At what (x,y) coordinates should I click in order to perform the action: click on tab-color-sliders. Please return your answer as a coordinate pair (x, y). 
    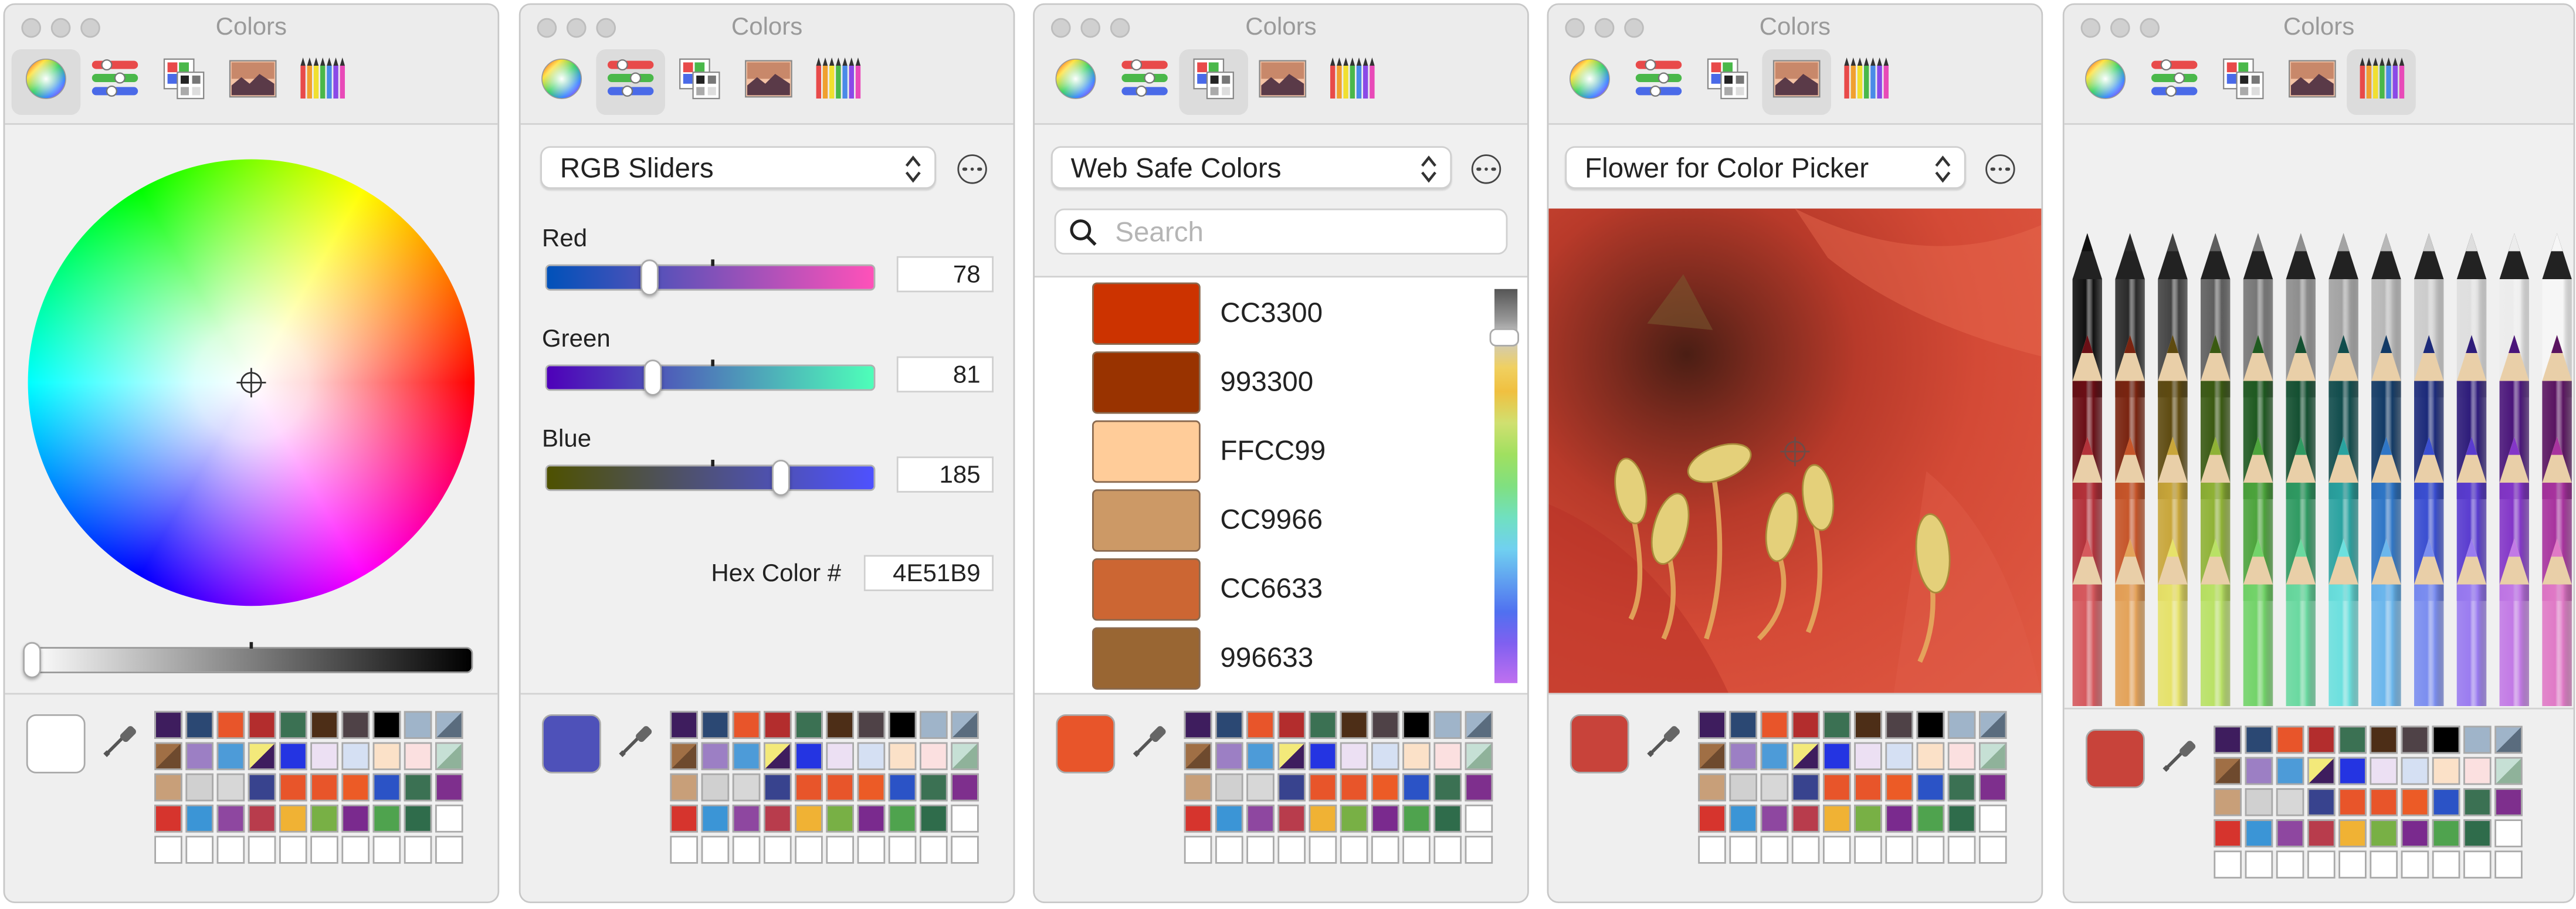
    Looking at the image, I should click on (115, 82).